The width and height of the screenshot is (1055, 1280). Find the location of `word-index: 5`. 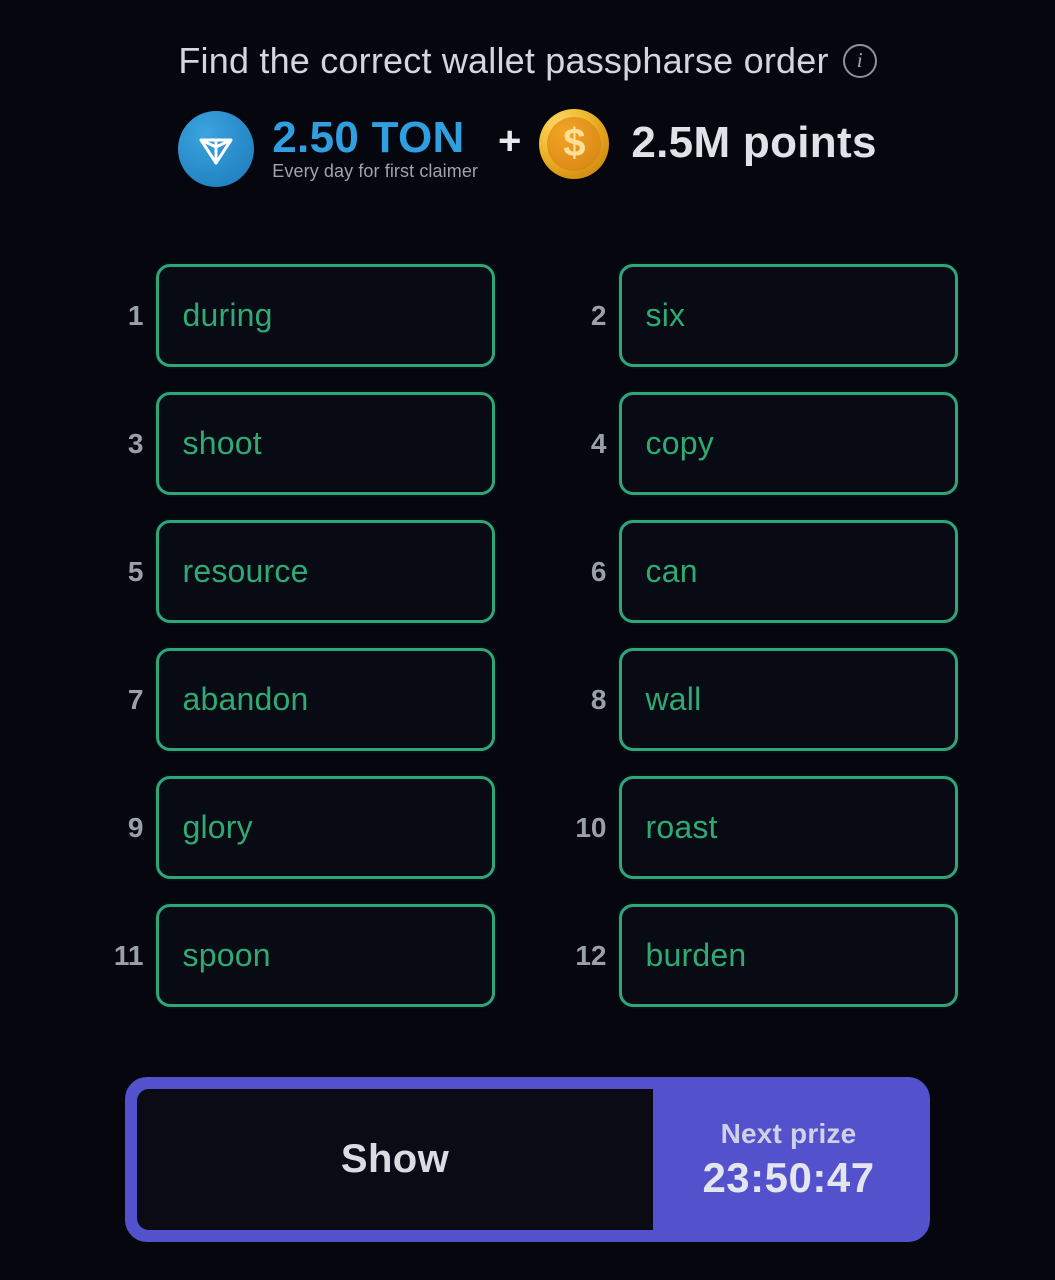

word-index: 5 is located at coordinates (135, 571).